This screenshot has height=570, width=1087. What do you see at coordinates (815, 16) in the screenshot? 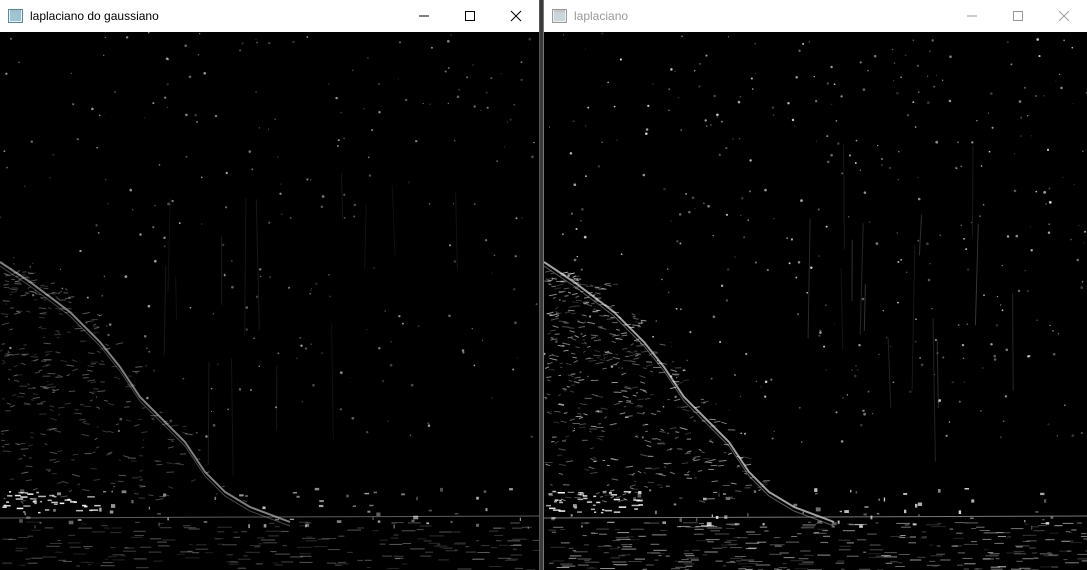
I see `titlebar: laplaciano` at bounding box center [815, 16].